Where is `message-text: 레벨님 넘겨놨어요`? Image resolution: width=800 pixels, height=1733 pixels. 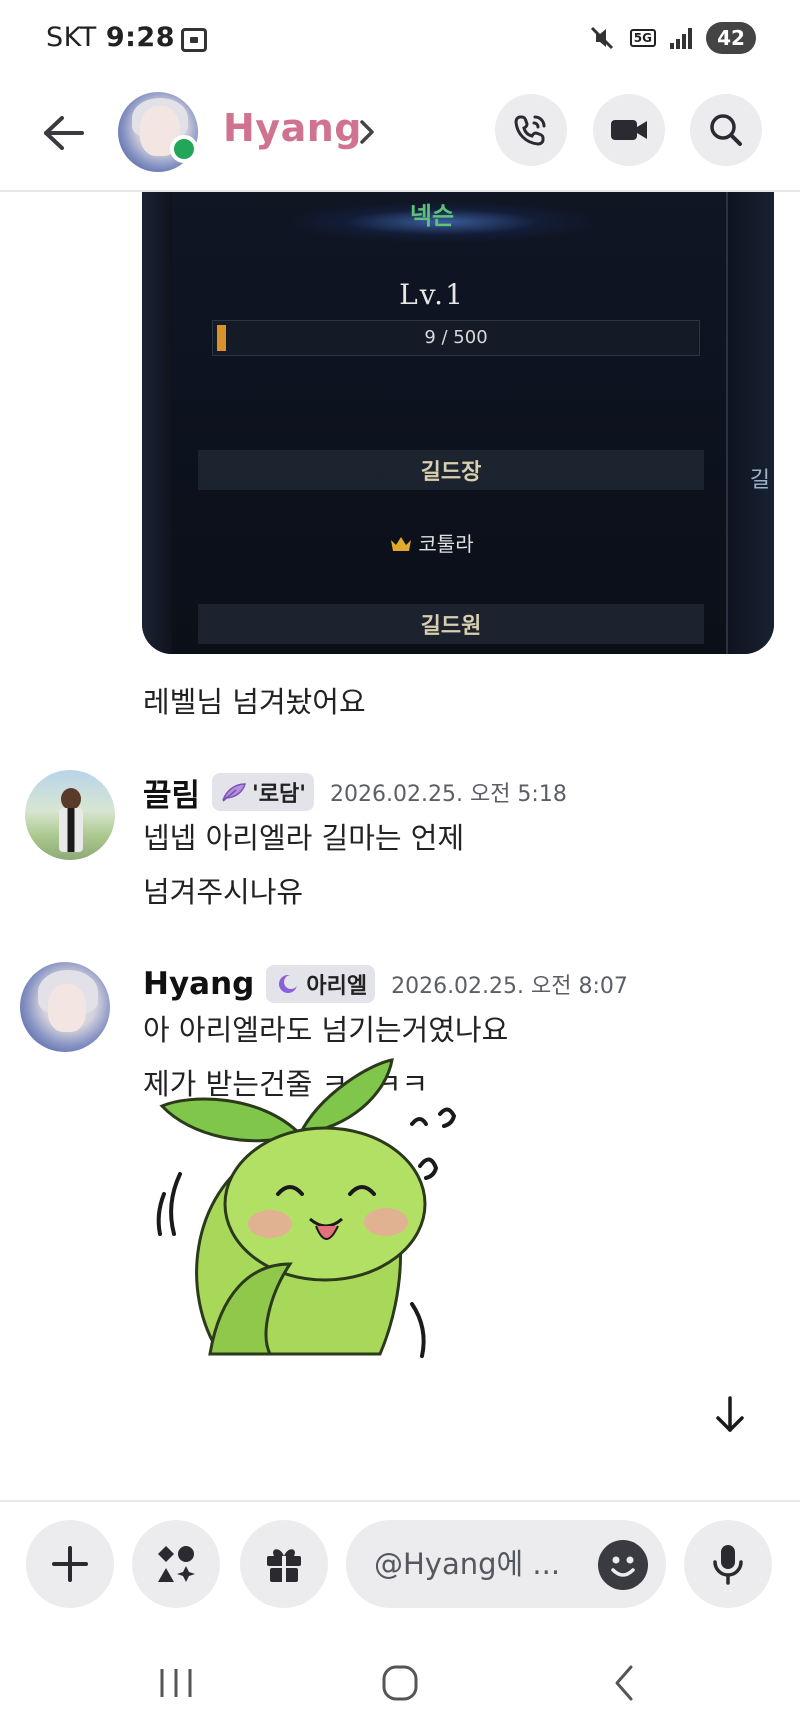 message-text: 레벨님 넘겨놨어요 is located at coordinates (254, 702).